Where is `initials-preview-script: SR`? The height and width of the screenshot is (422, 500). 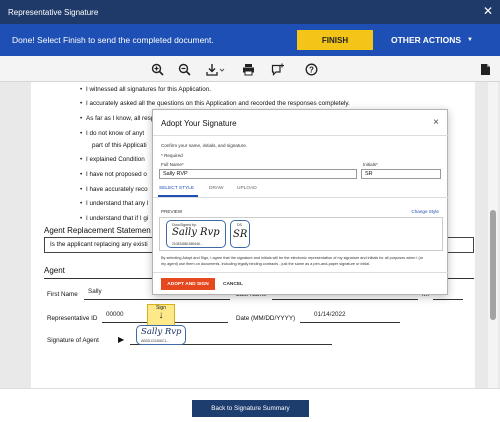 initials-preview-script: SR is located at coordinates (240, 234).